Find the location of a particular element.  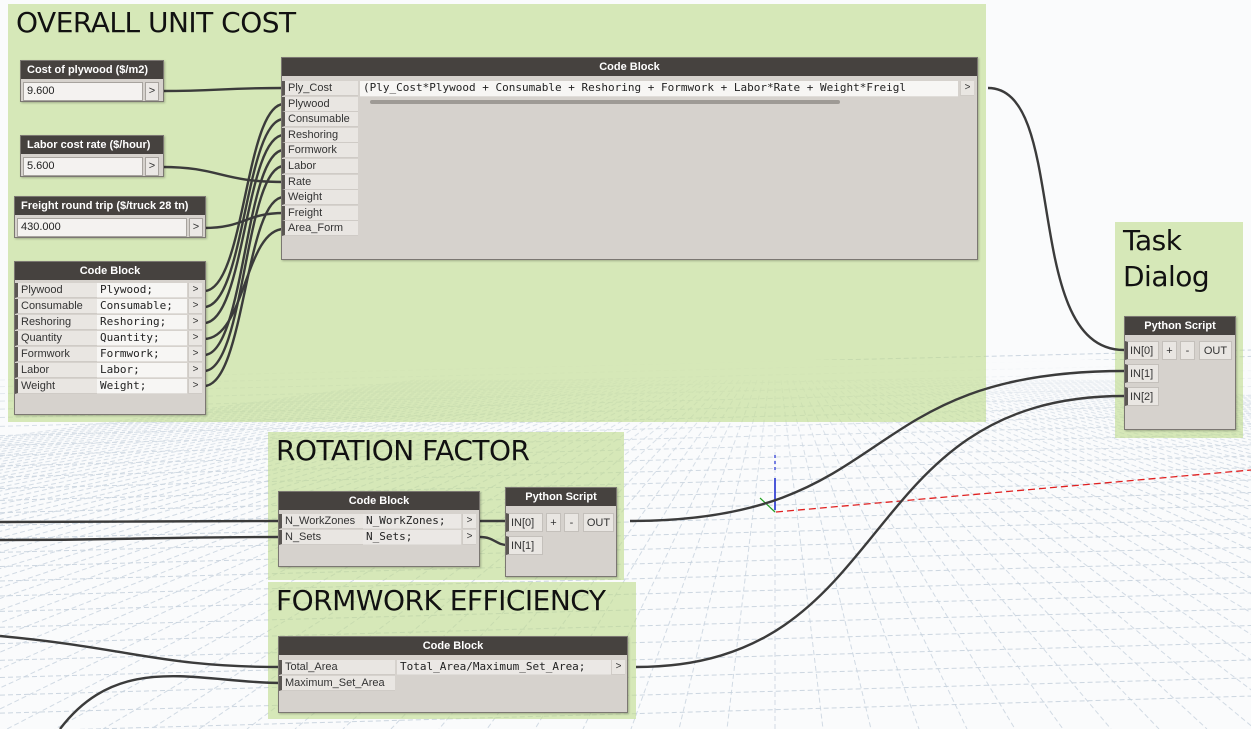

input-port: Total_Area is located at coordinates (337, 667).